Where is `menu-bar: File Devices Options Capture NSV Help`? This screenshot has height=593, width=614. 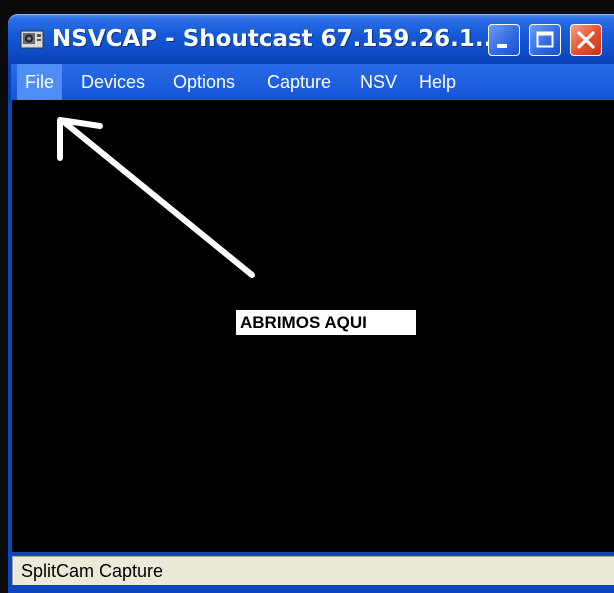
menu-bar: File Devices Options Capture NSV Help is located at coordinates (311, 82).